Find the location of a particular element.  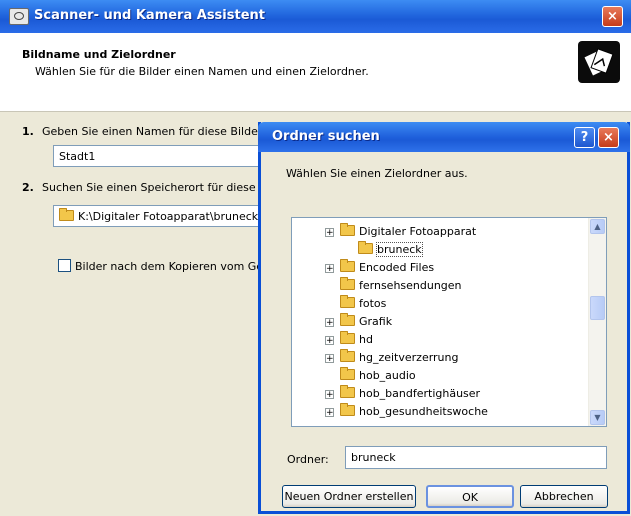

tree-item-label: fotos is located at coordinates (373, 303).